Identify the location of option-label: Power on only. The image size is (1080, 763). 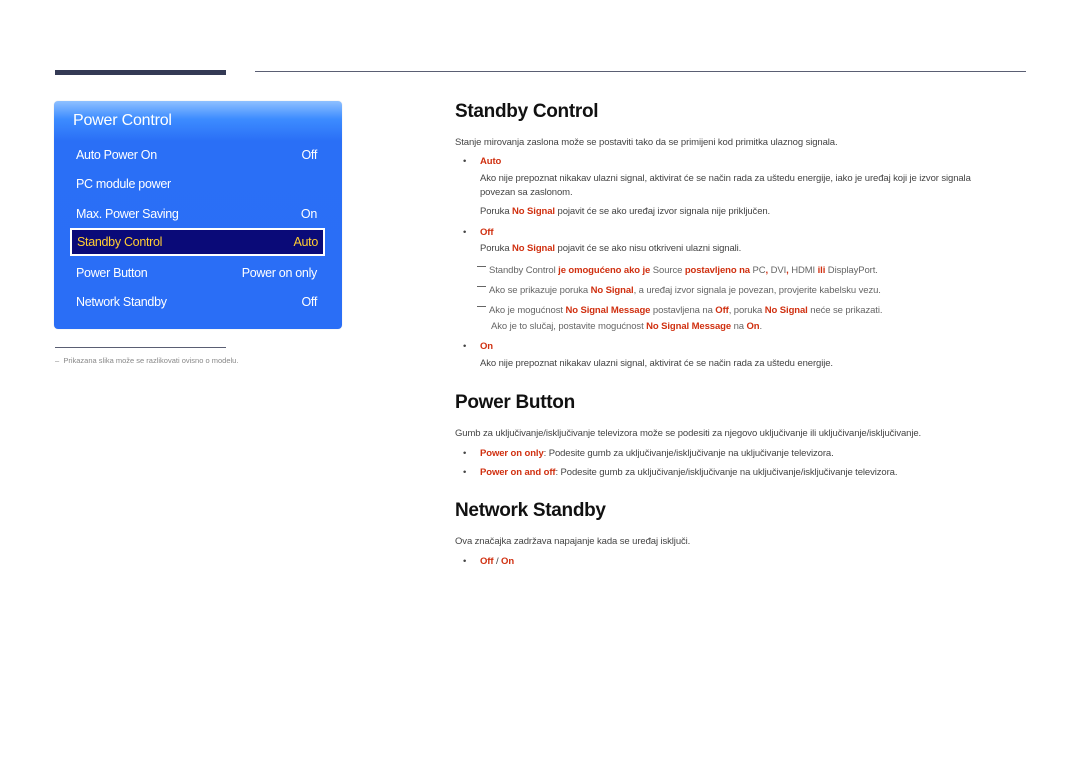
(512, 453).